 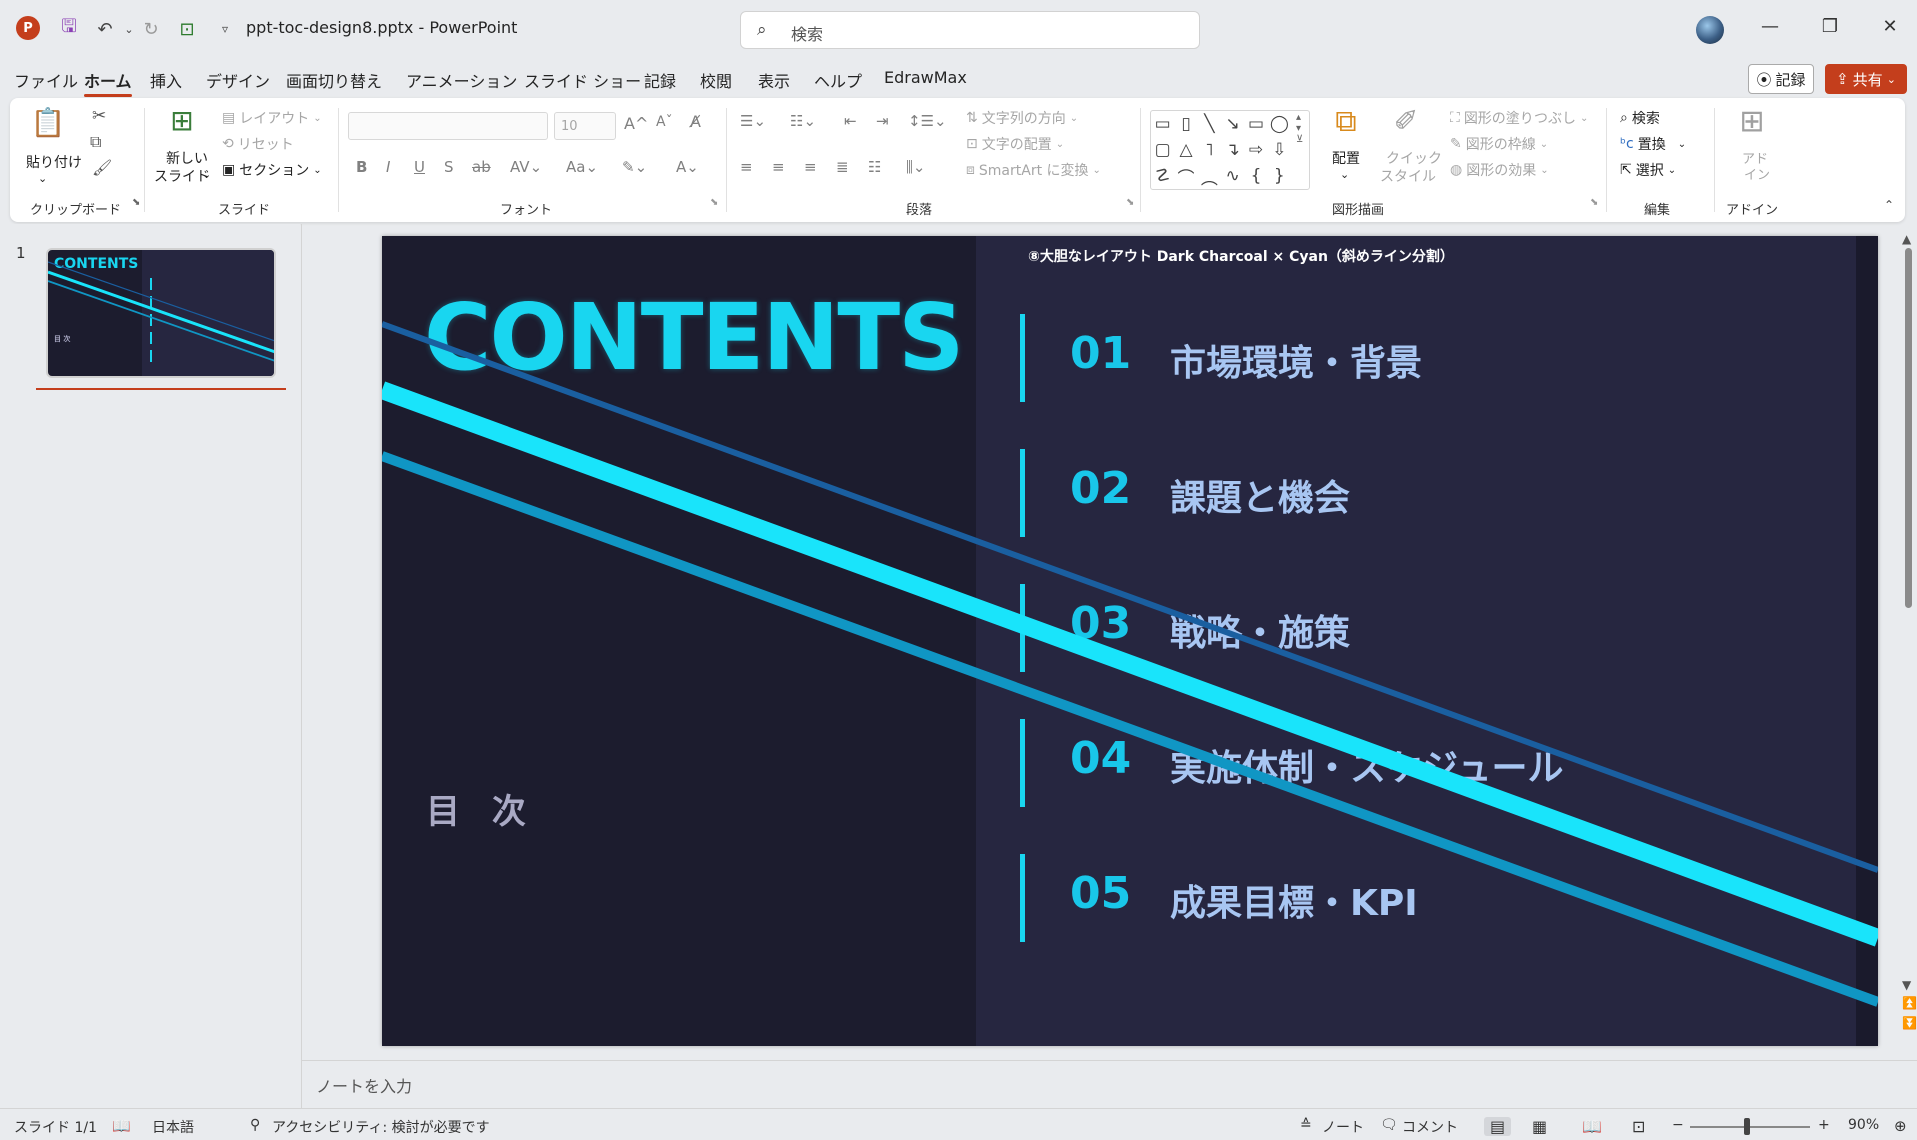 I want to click on reset-button: ⟲ リセット, so click(x=258, y=144).